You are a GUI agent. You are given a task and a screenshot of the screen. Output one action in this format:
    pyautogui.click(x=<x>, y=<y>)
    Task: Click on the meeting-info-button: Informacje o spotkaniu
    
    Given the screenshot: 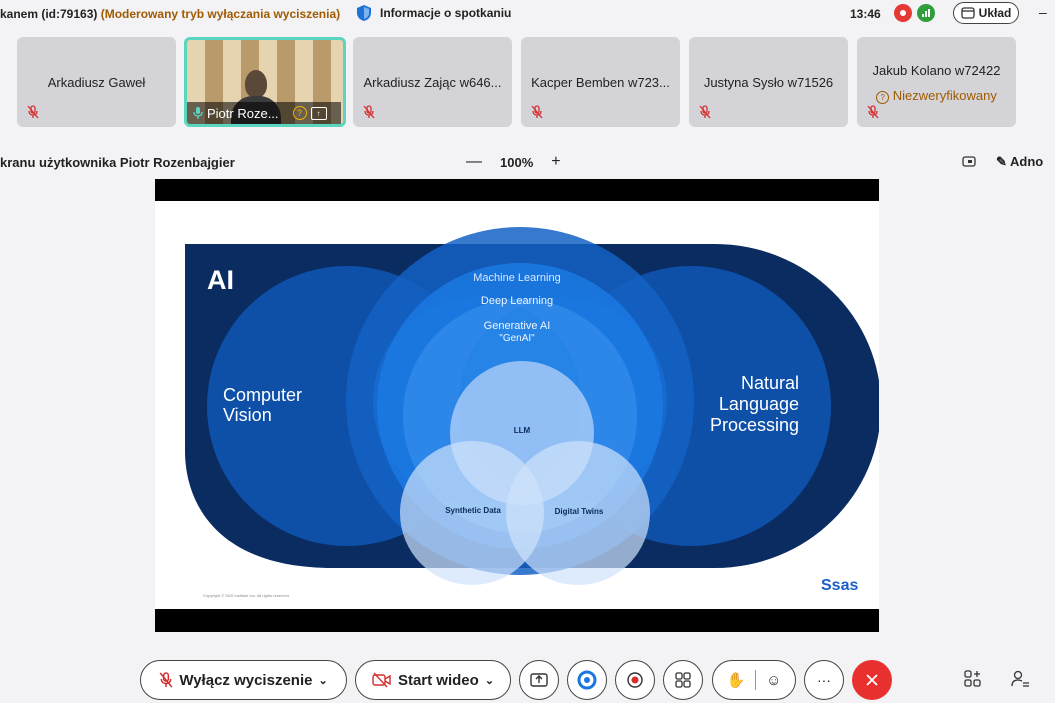 What is the action you would take?
    pyautogui.click(x=433, y=13)
    